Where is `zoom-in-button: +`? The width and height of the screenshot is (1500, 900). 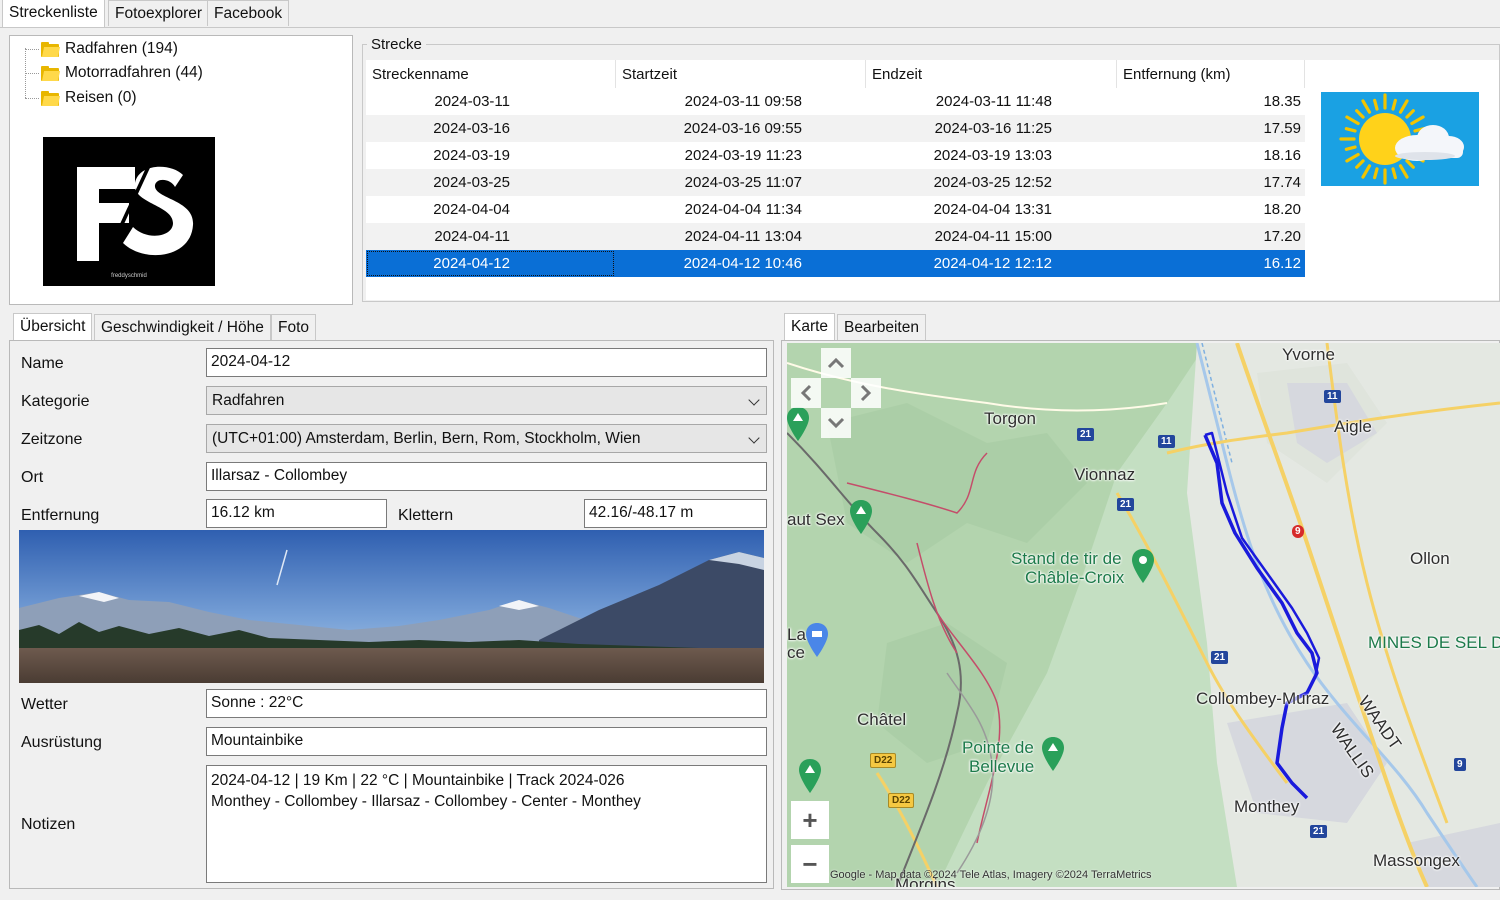 zoom-in-button: + is located at coordinates (810, 820).